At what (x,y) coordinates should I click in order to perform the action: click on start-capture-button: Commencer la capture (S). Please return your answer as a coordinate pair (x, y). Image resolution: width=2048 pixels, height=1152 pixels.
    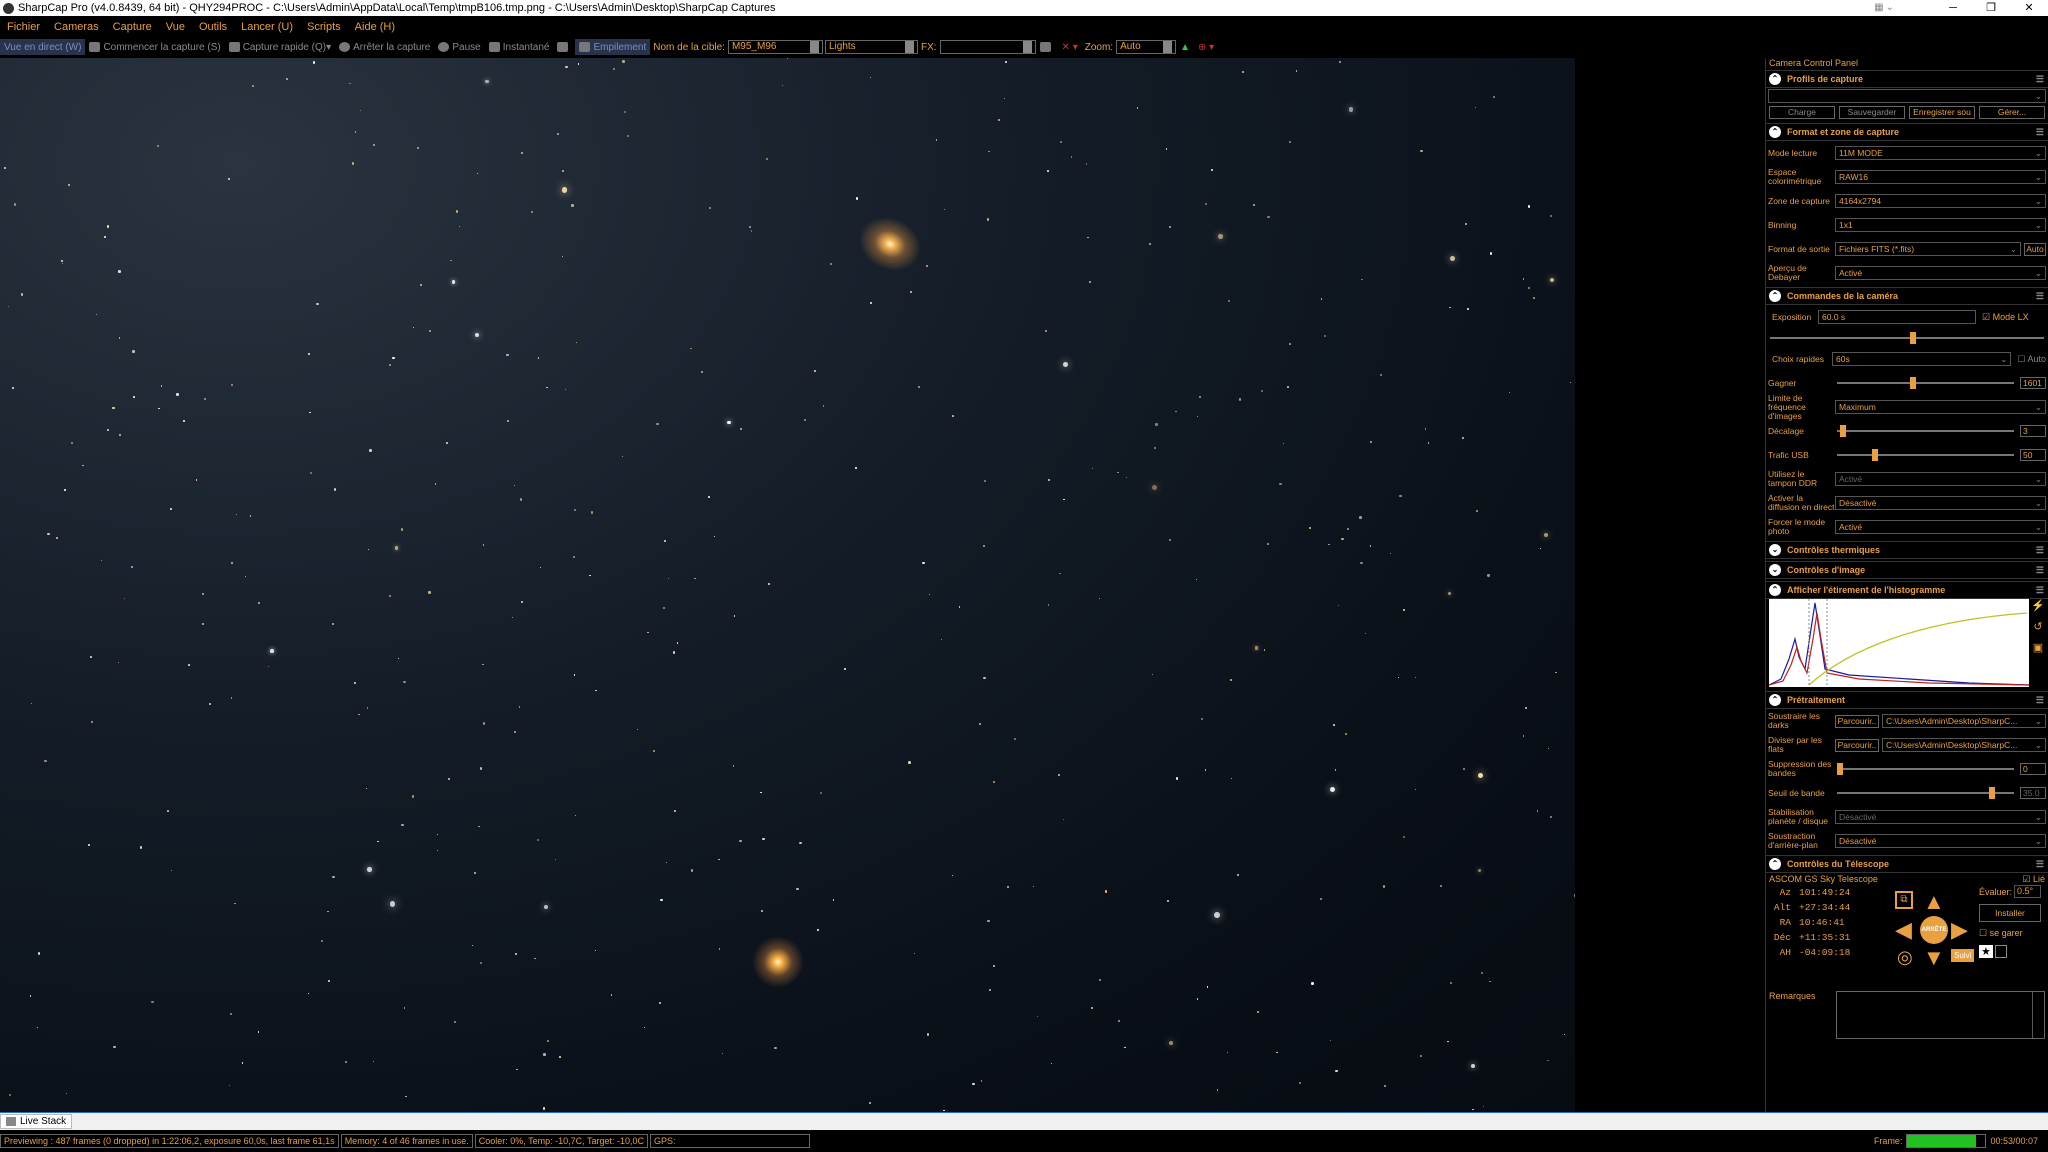
    Looking at the image, I should click on (154, 47).